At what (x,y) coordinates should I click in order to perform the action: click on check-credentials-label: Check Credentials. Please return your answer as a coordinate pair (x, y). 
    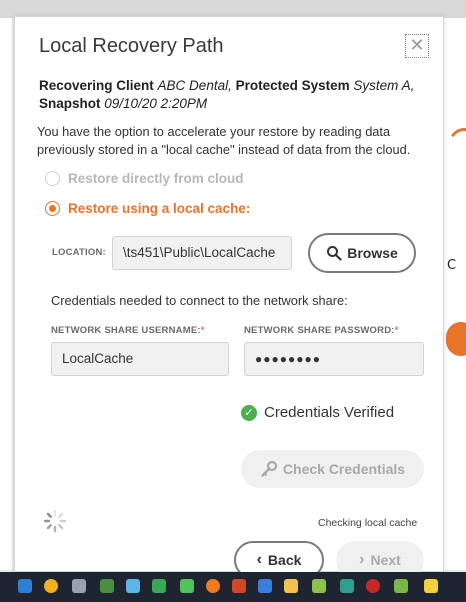
    Looking at the image, I should click on (344, 469).